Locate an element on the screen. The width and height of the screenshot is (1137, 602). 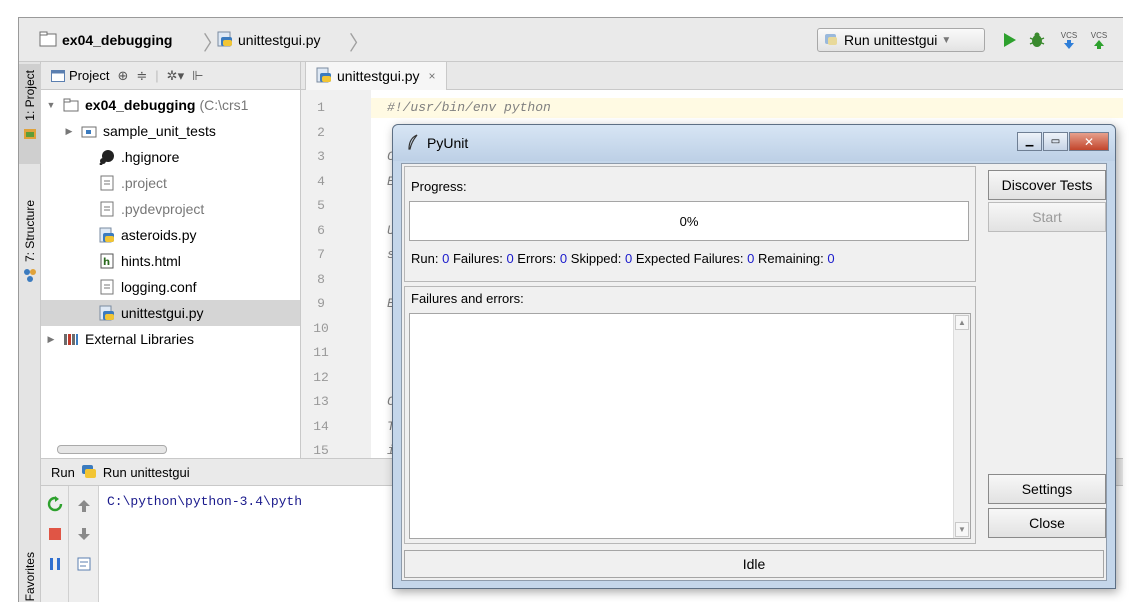
stat-expected-failures-label: Expected Failures: is located at coordinates (689, 258).